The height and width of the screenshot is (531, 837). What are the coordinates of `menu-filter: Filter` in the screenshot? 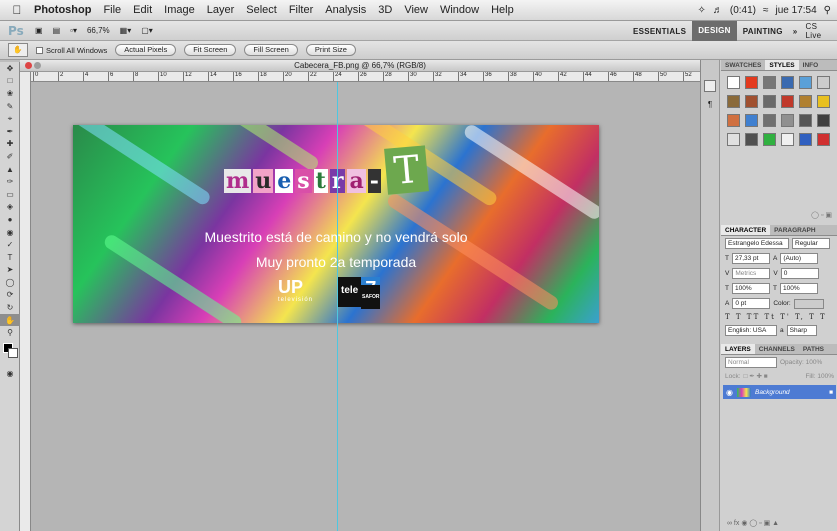 It's located at (301, 10).